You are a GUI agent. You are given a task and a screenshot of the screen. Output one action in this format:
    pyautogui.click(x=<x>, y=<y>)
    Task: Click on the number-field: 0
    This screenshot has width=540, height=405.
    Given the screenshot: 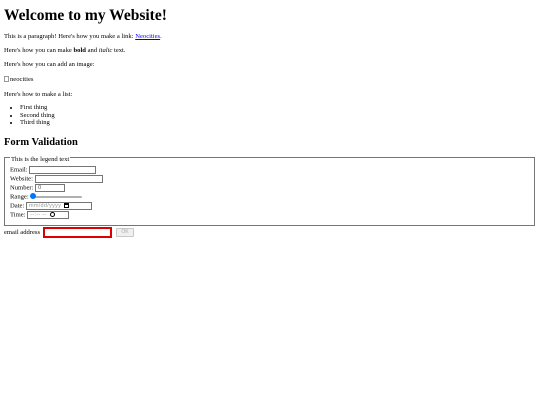 What is the action you would take?
    pyautogui.click(x=50, y=188)
    